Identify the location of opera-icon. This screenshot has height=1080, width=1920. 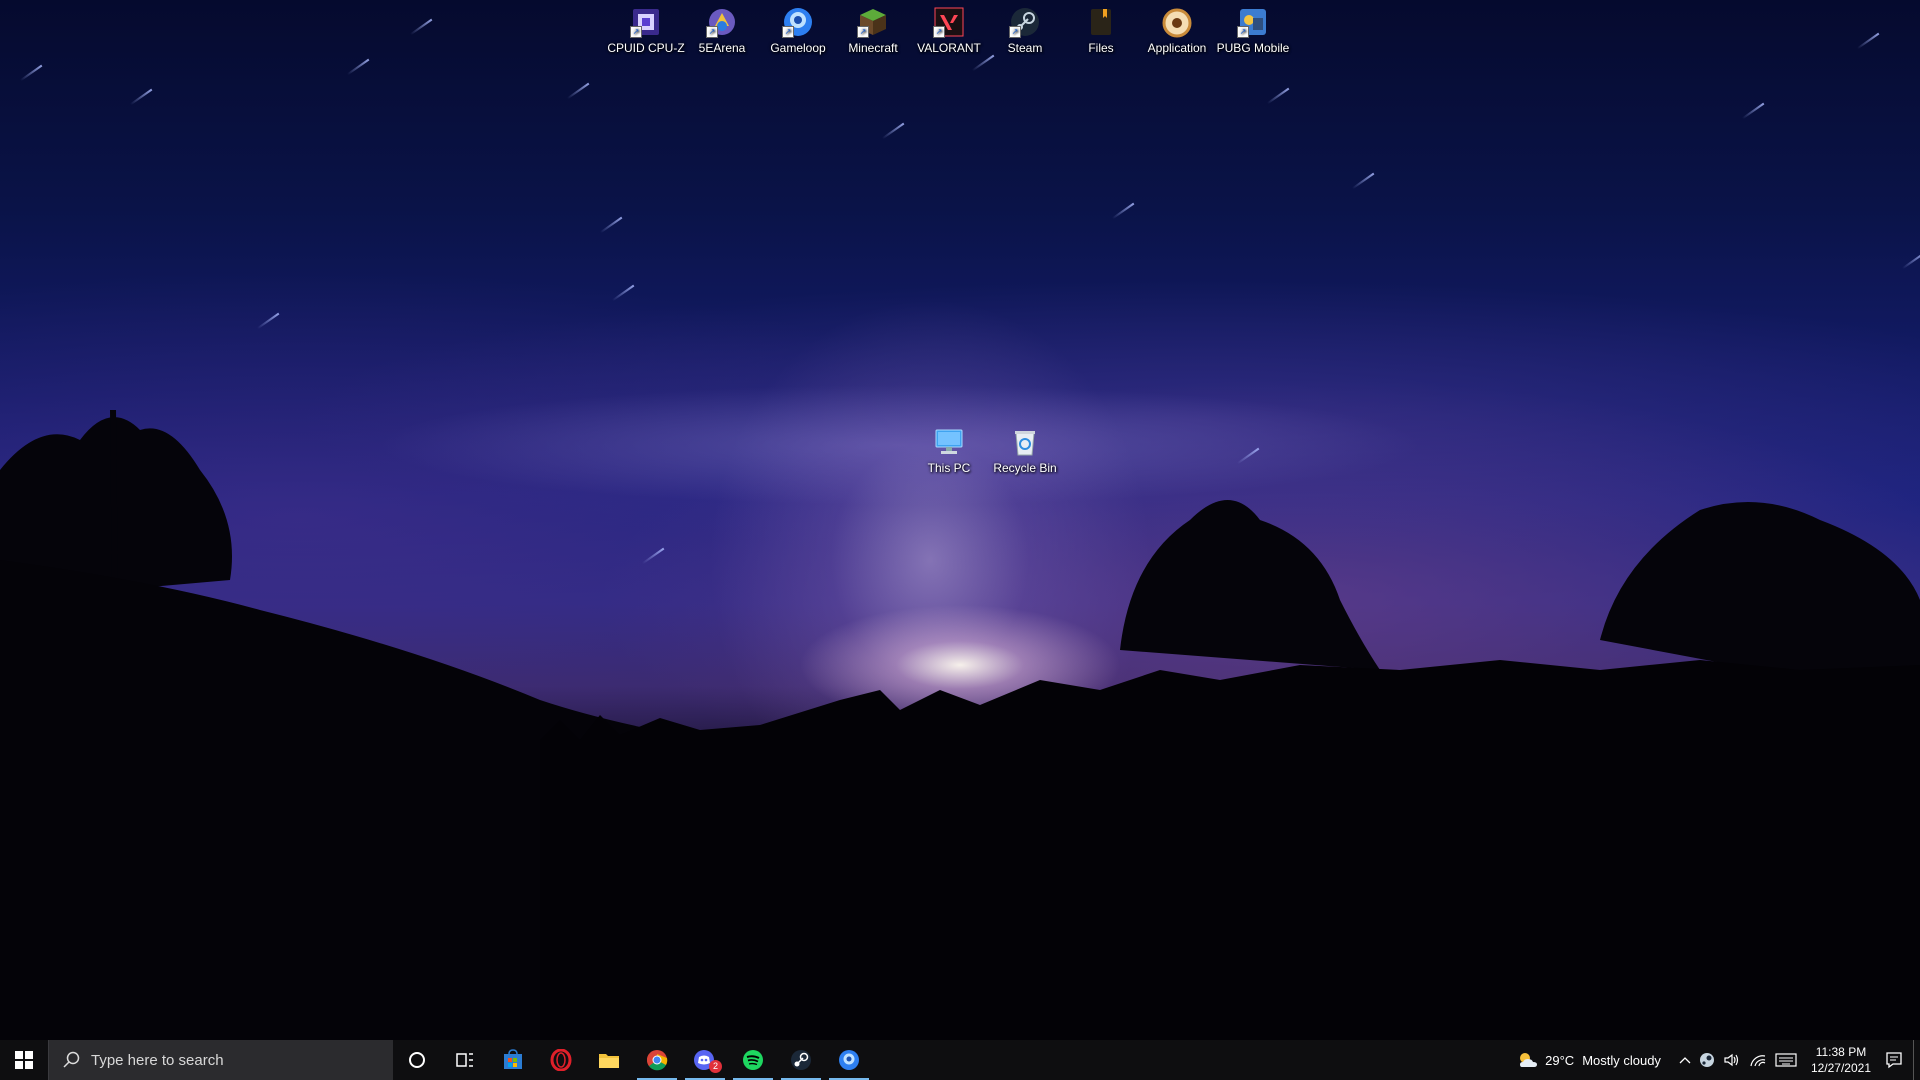
(561, 1060).